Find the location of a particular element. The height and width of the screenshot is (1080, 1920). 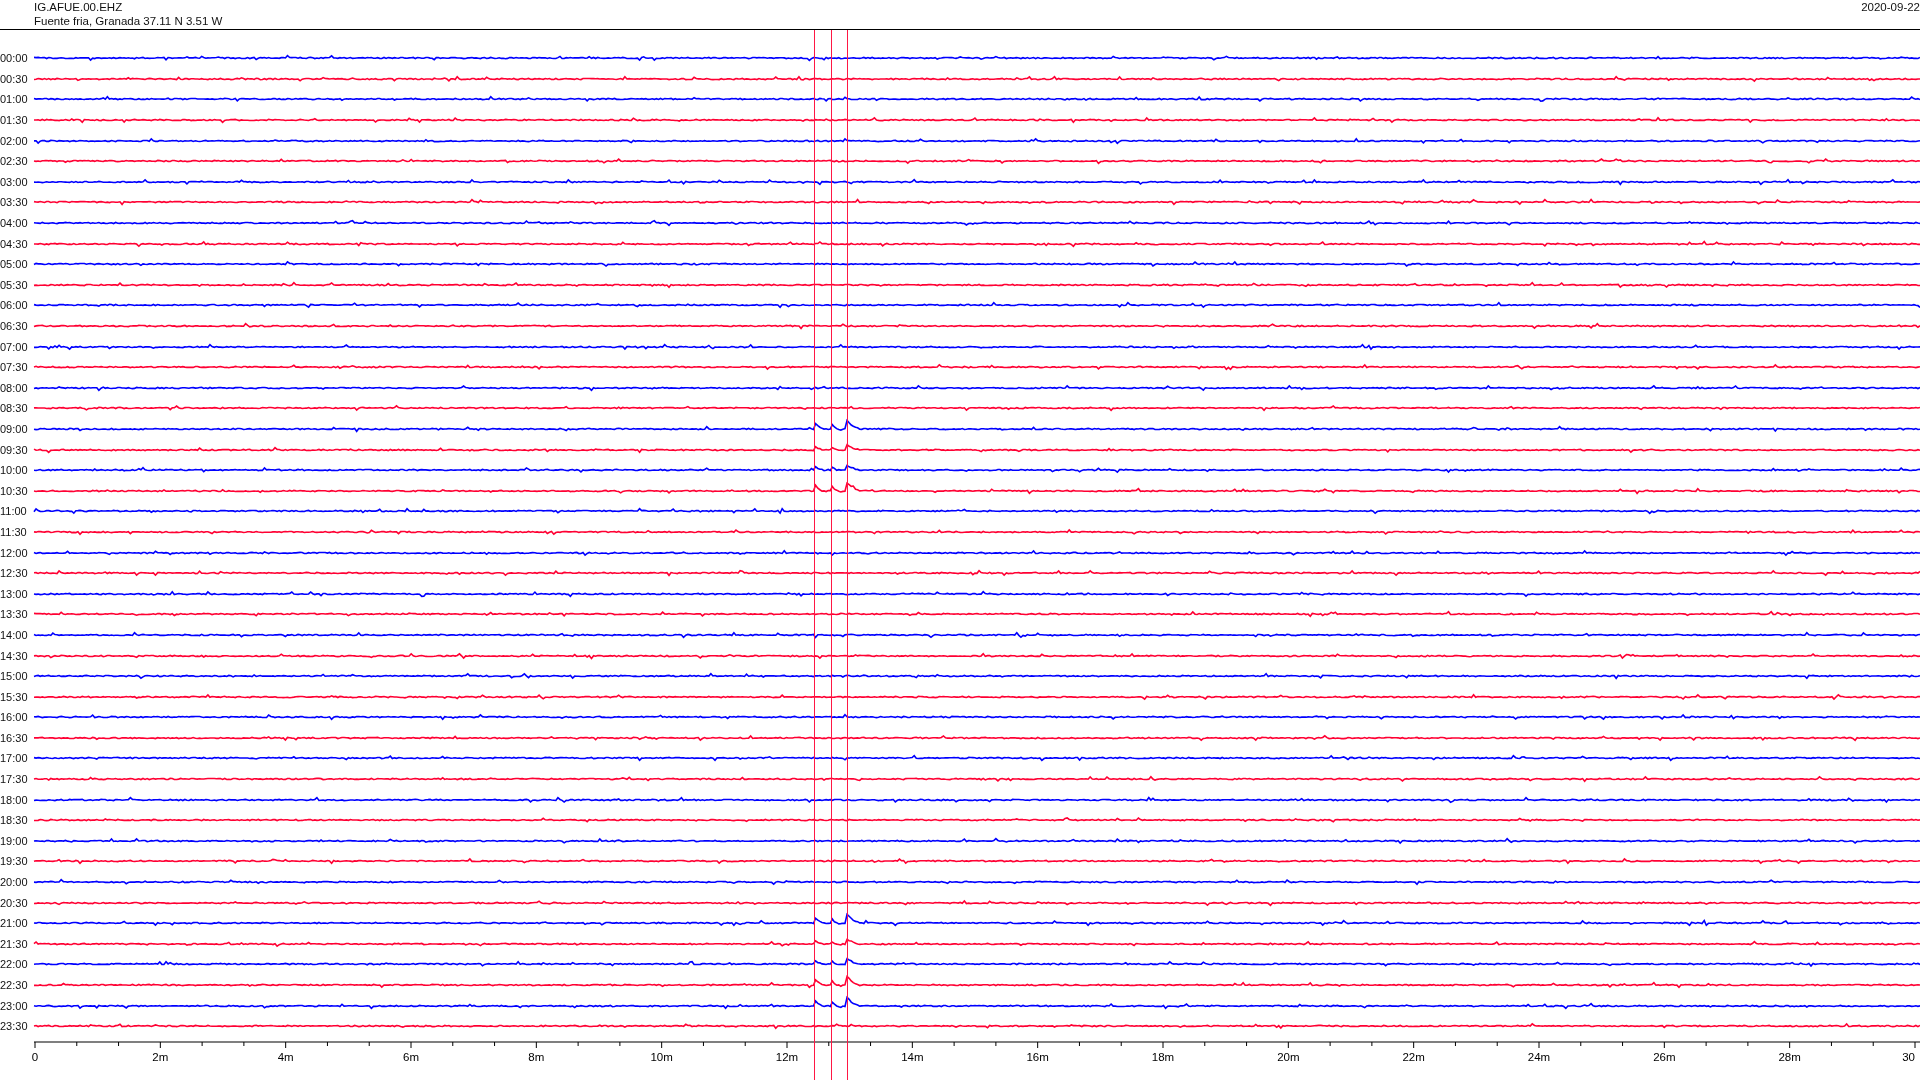

time-label: 13:30 is located at coordinates (14, 614).